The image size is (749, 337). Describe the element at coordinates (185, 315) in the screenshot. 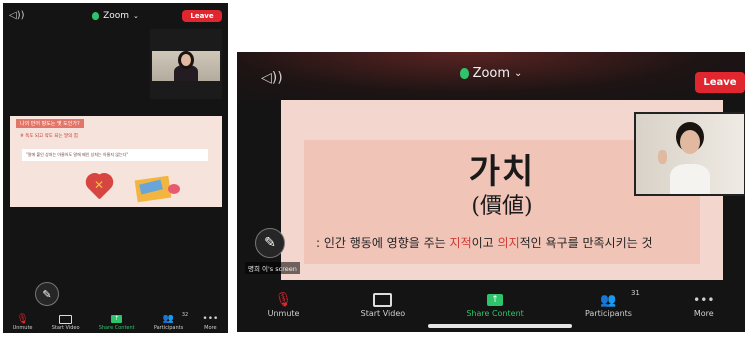

I see `participants-count: 32` at that location.